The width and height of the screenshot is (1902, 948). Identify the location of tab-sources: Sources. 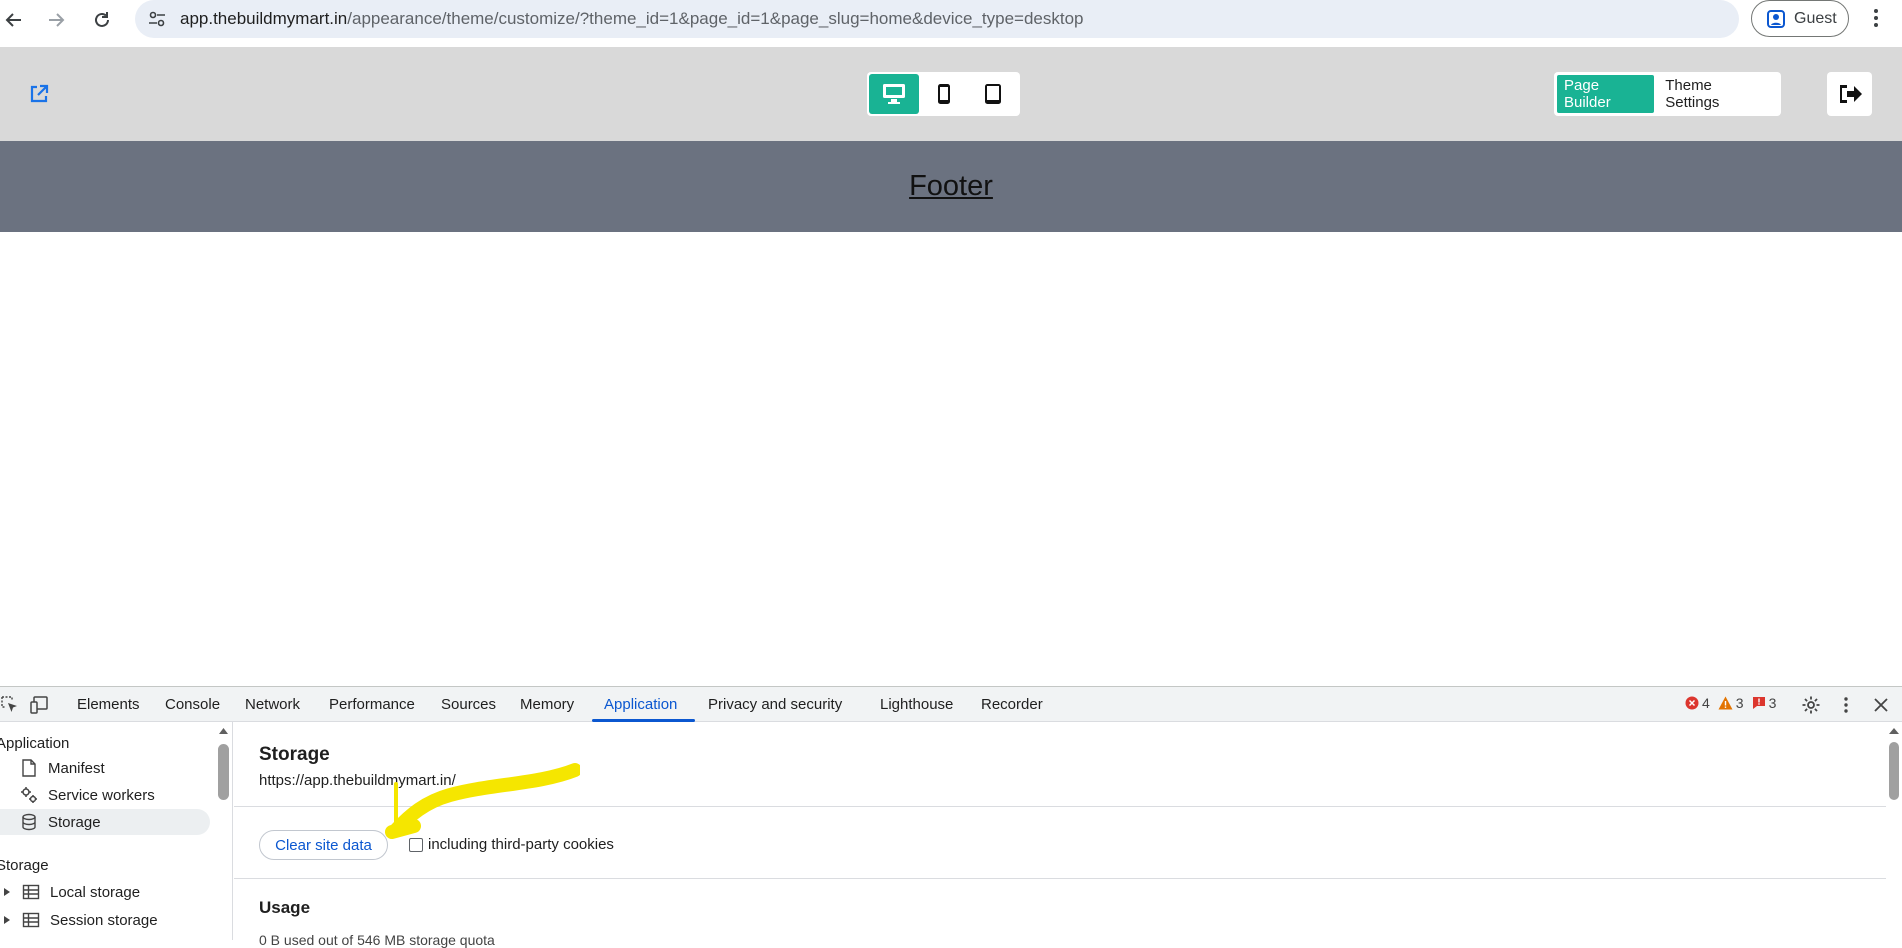
(468, 704).